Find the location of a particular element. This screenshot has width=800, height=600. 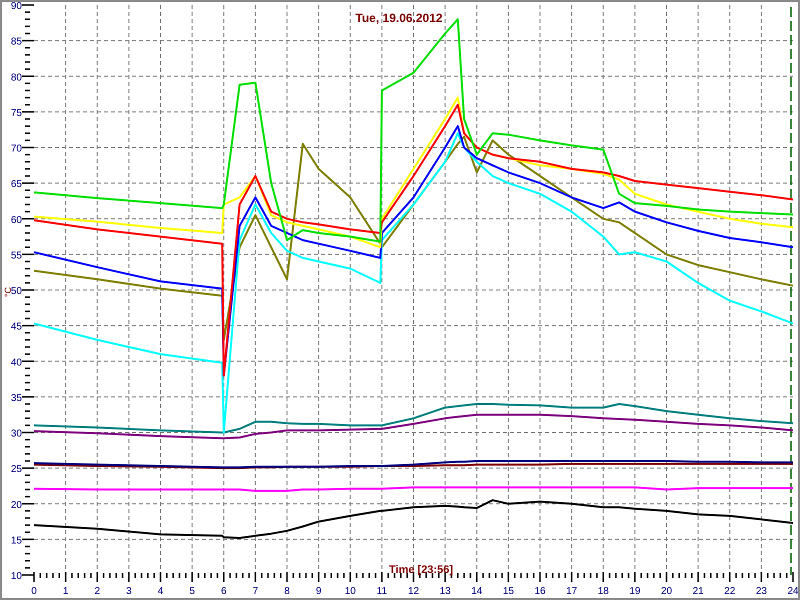

x-tick-label: 24 is located at coordinates (792, 591).